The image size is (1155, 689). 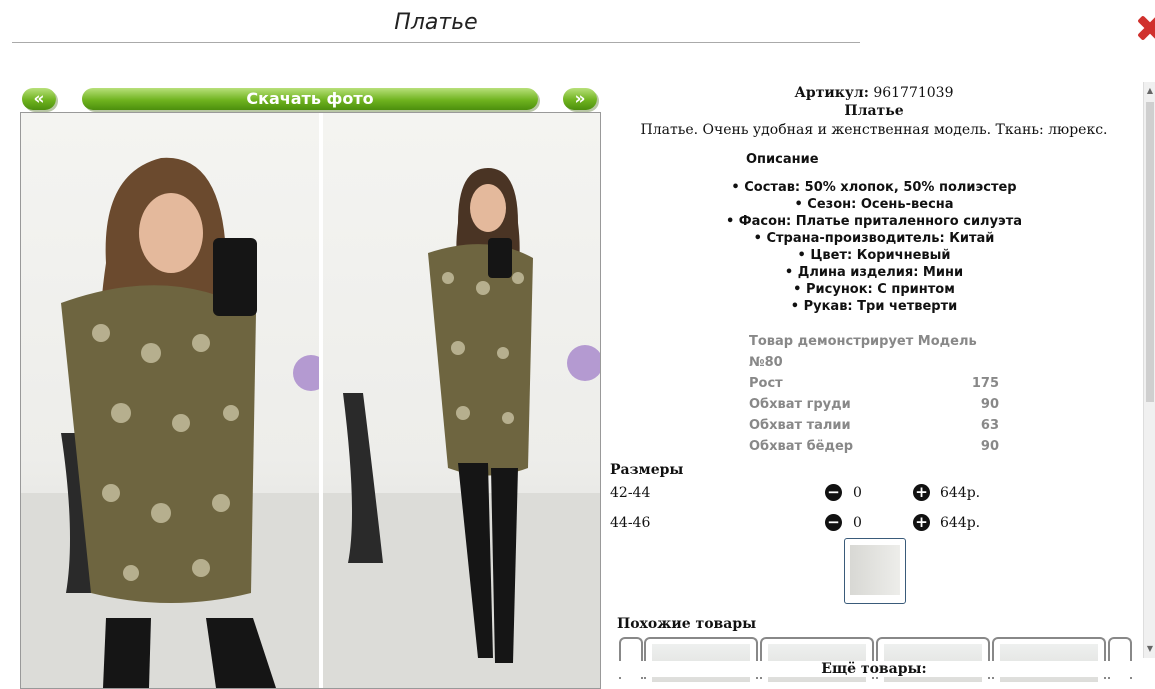 What do you see at coordinates (874, 187) in the screenshot?
I see `spec-item: • Состав: 50% хлопок, 50% полиэстер` at bounding box center [874, 187].